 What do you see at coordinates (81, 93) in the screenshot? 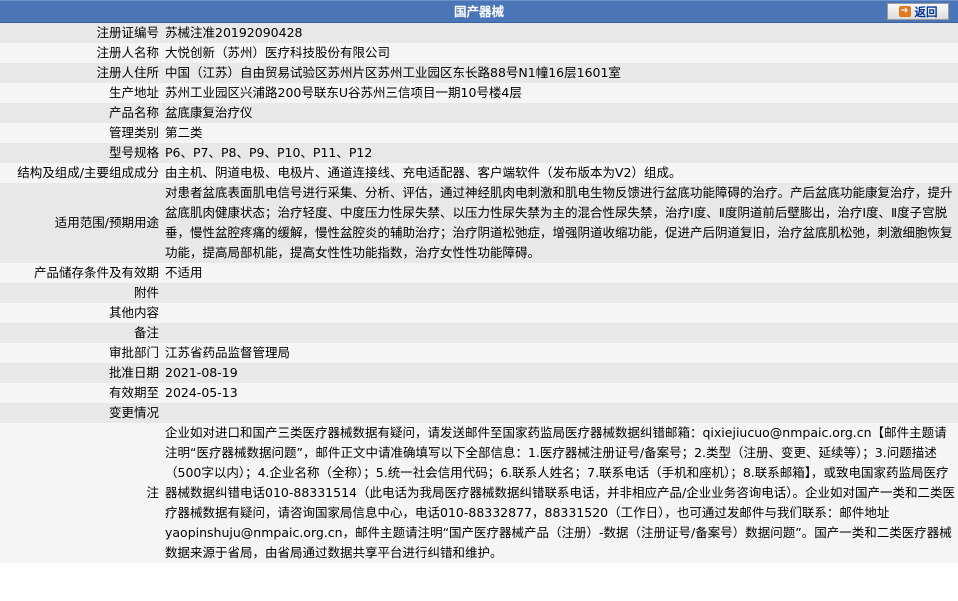
I see `field-label: 生产地址` at bounding box center [81, 93].